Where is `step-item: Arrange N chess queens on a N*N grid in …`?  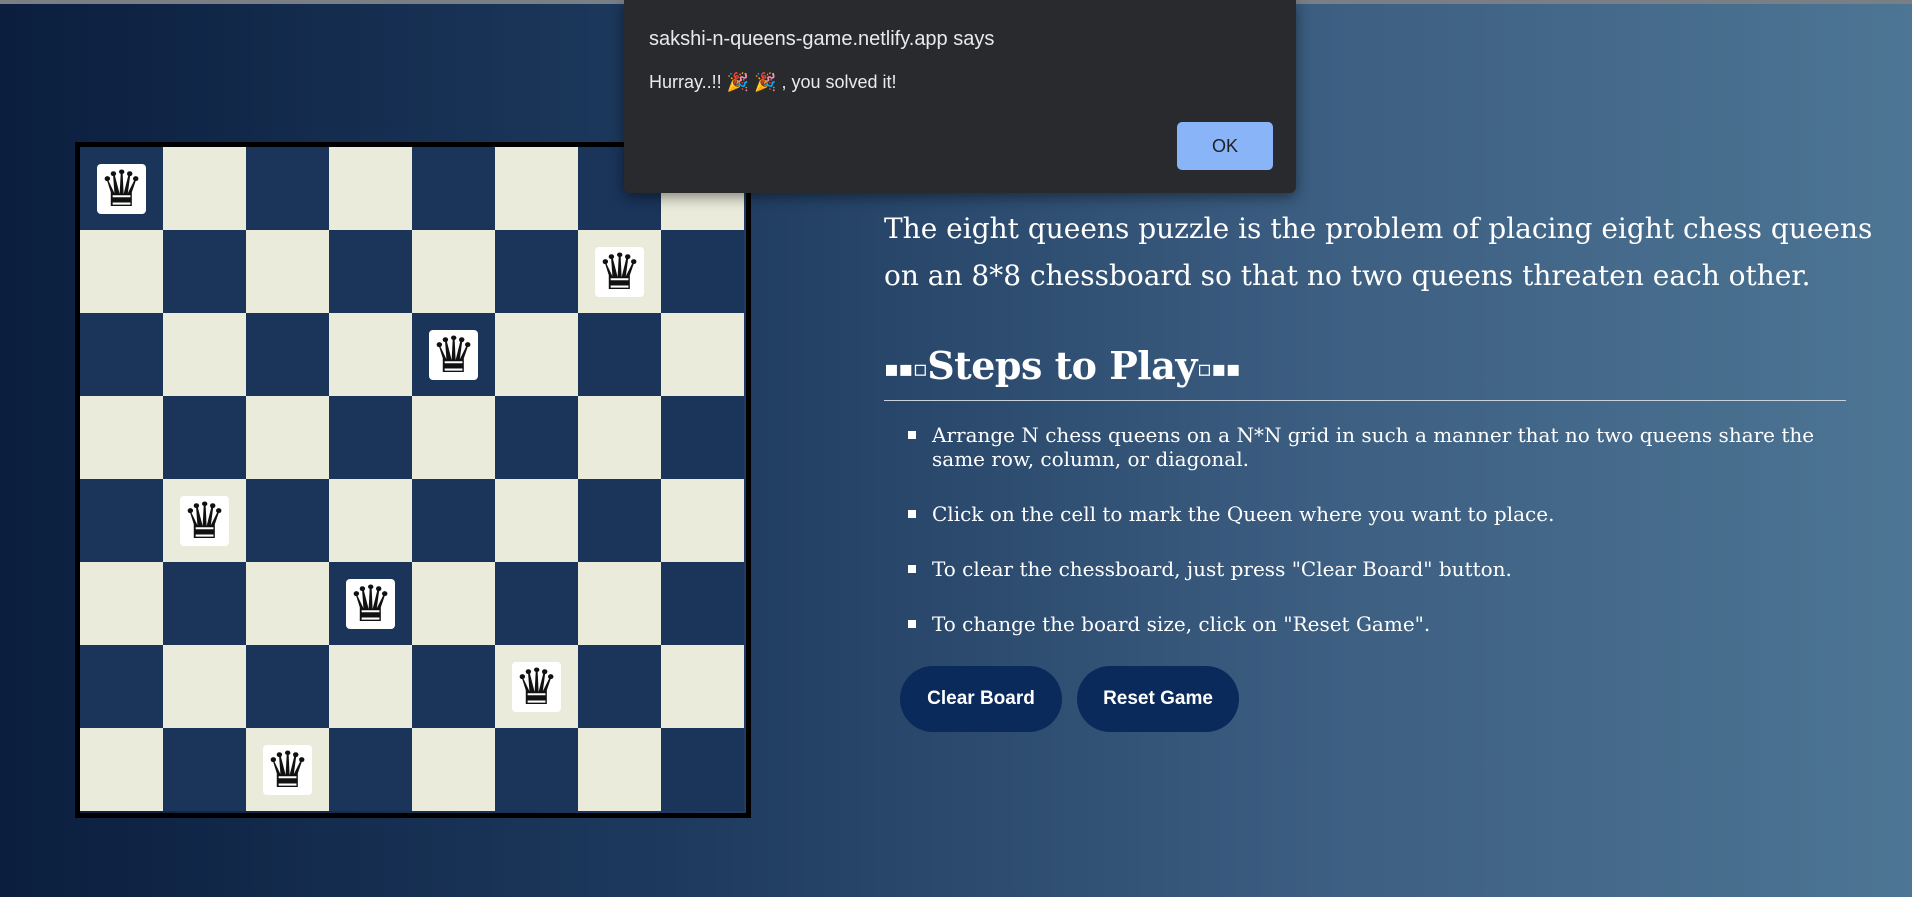
step-item: Arrange N chess queens on a N*N grid in … is located at coordinates (1364, 447).